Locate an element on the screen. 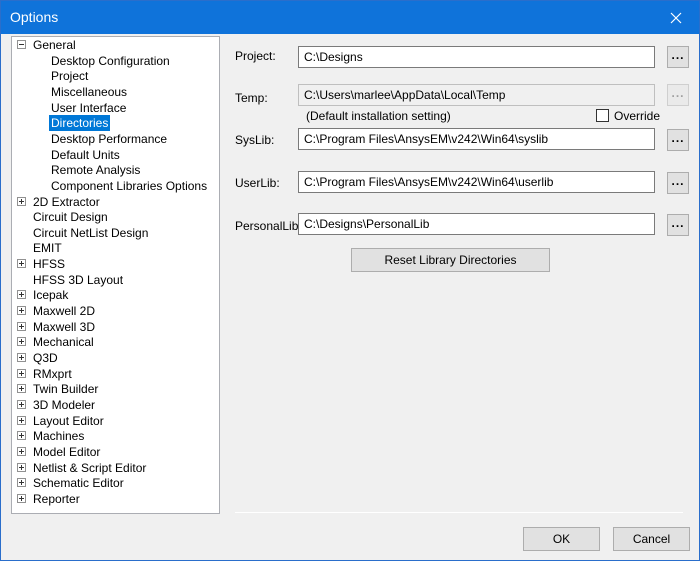 The height and width of the screenshot is (561, 700). tree-item-label: Machines is located at coordinates (59, 436).